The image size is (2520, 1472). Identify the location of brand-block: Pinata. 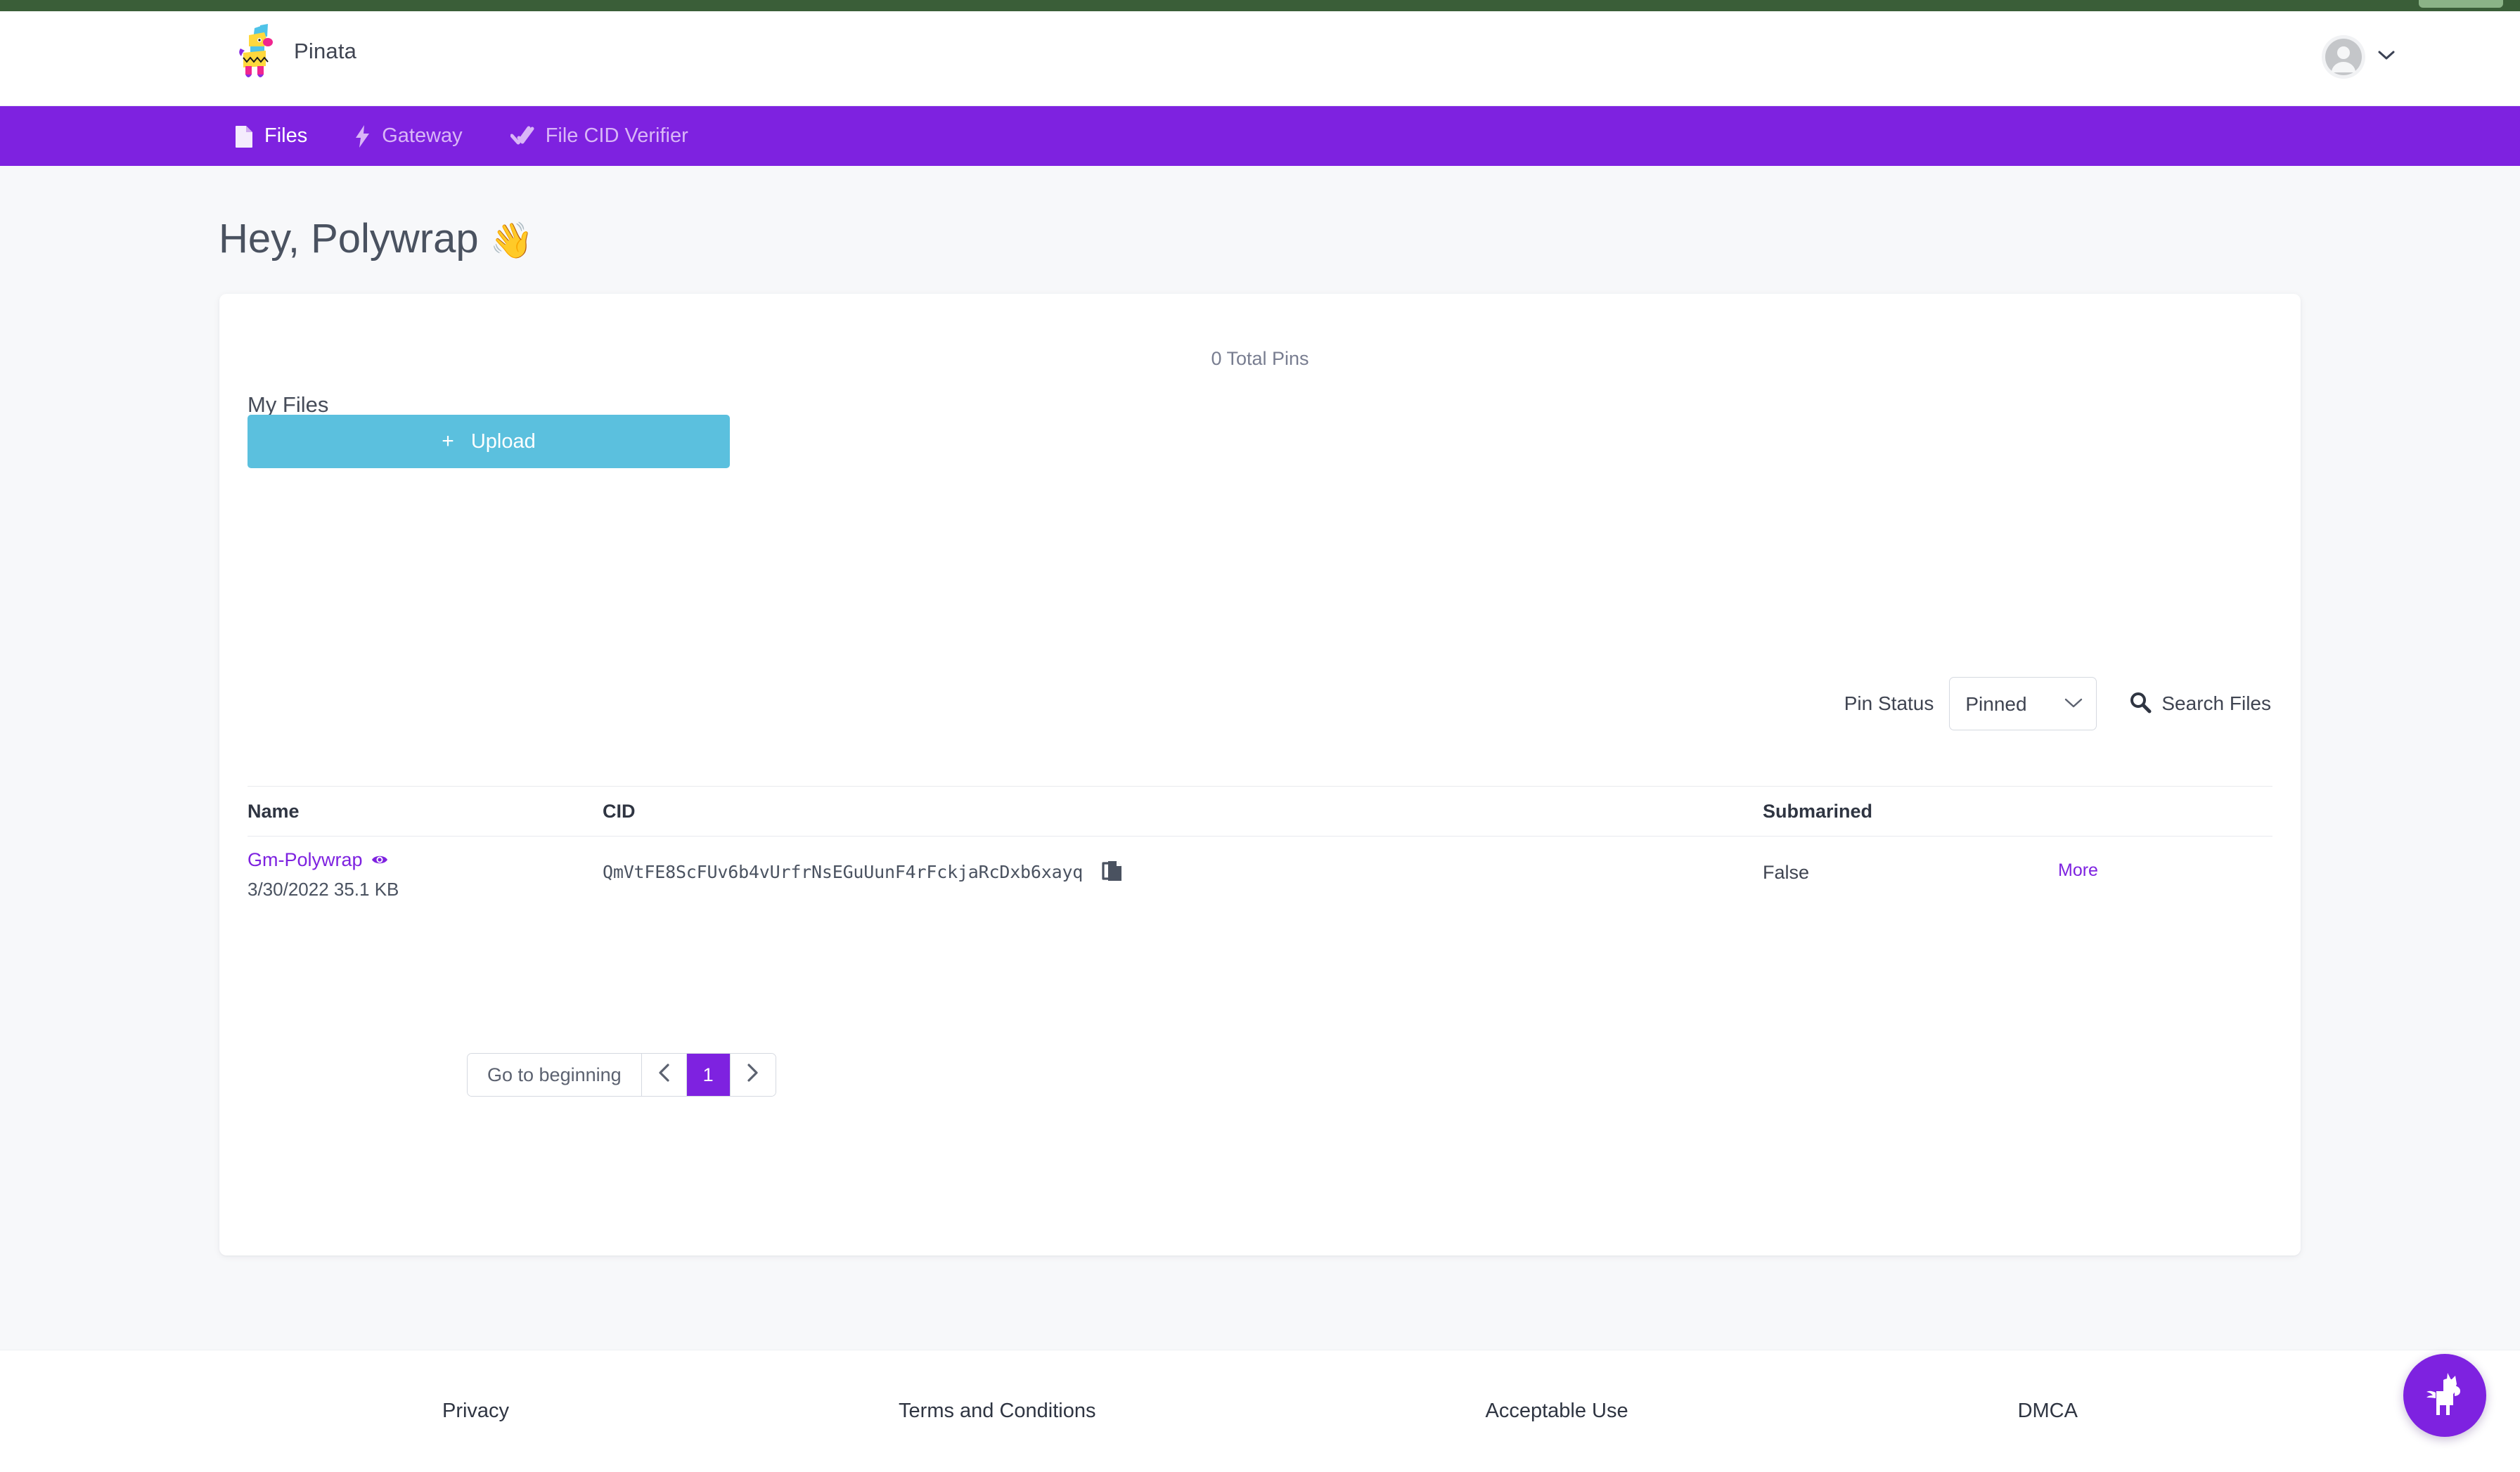
(296, 51).